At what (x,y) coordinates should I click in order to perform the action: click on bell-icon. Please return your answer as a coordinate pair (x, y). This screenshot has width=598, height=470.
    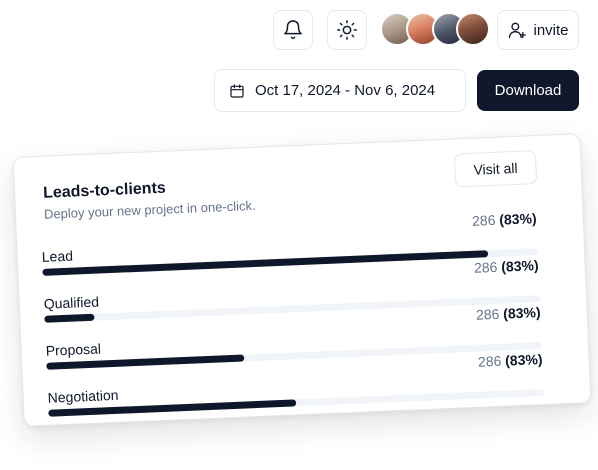
    Looking at the image, I should click on (293, 29).